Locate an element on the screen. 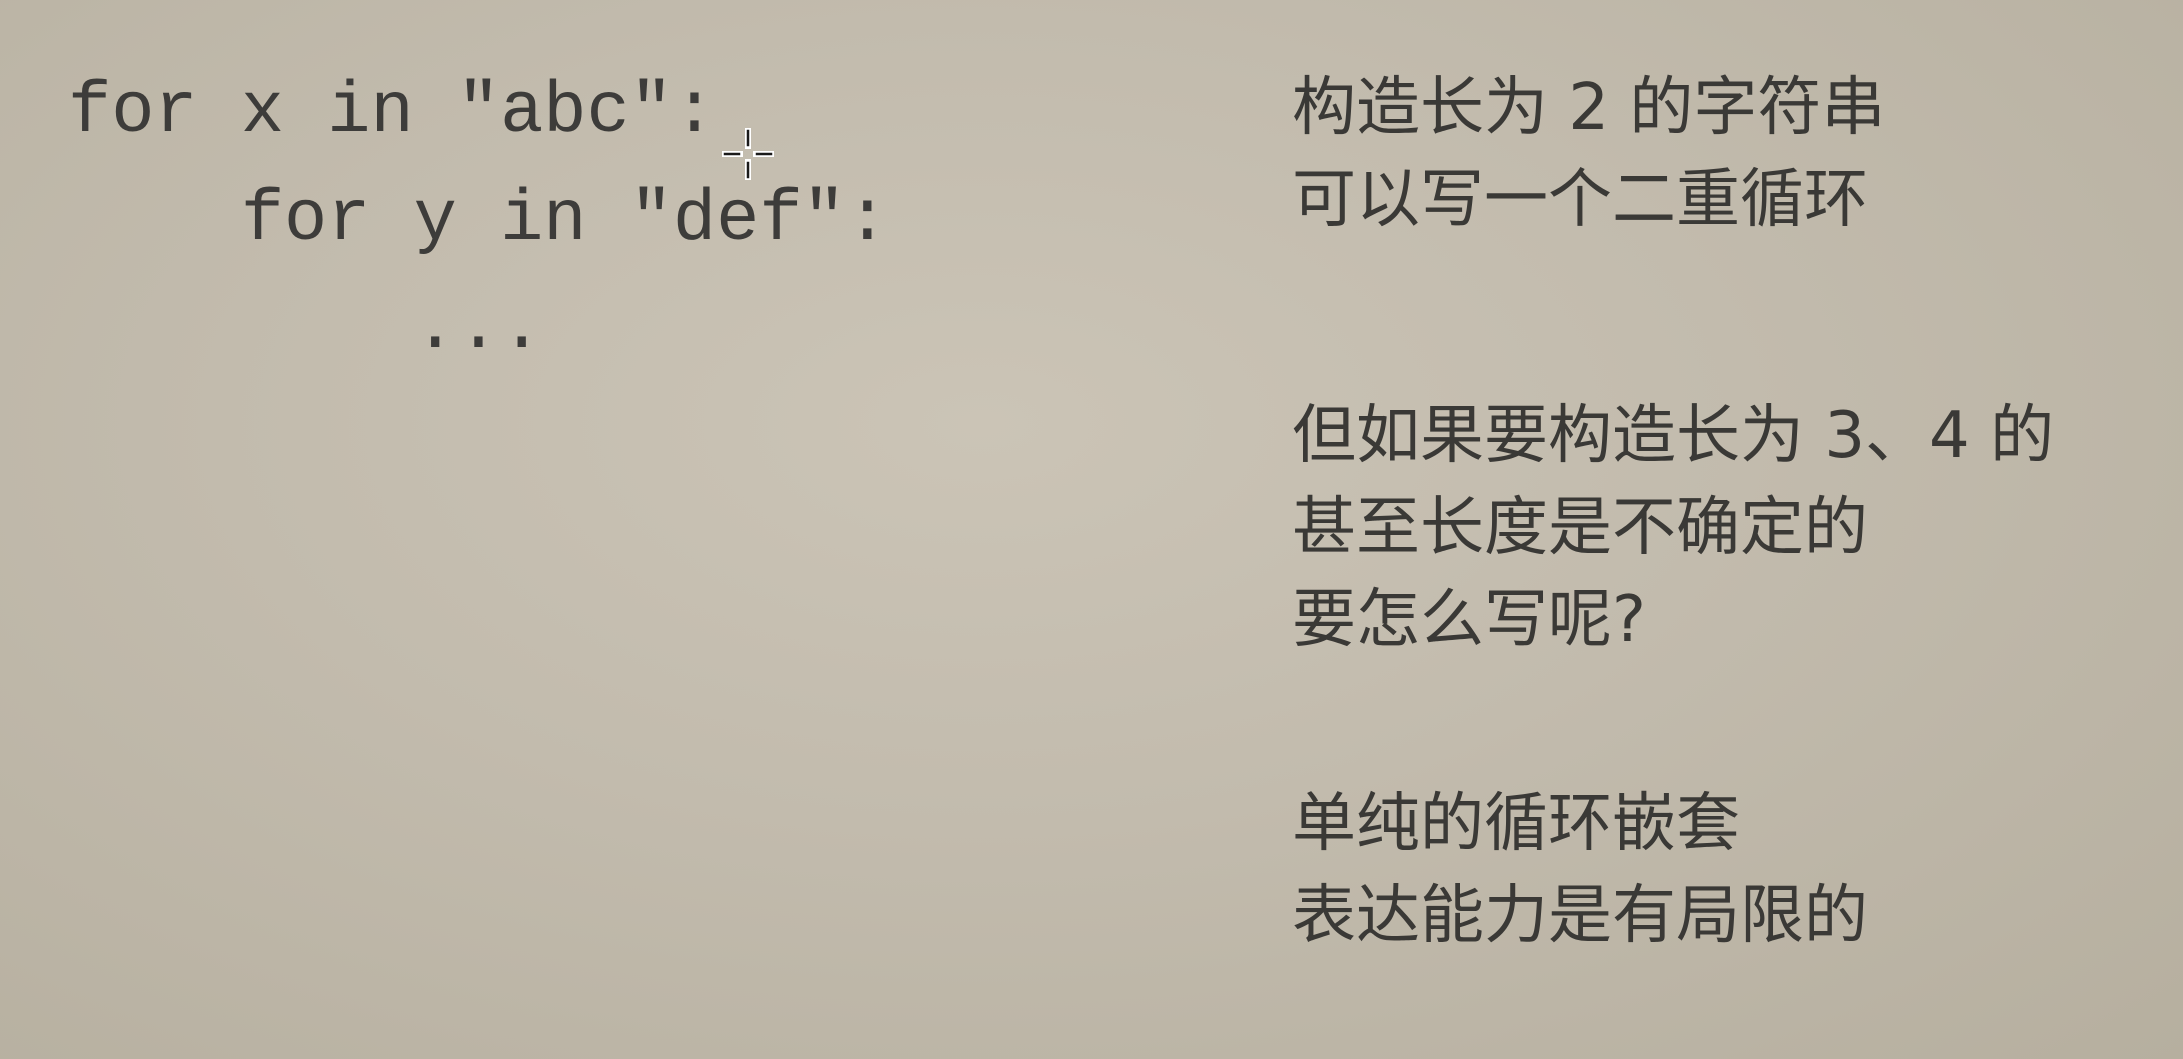  note-line: 单纯的循环嵌套 is located at coordinates (1516, 824).